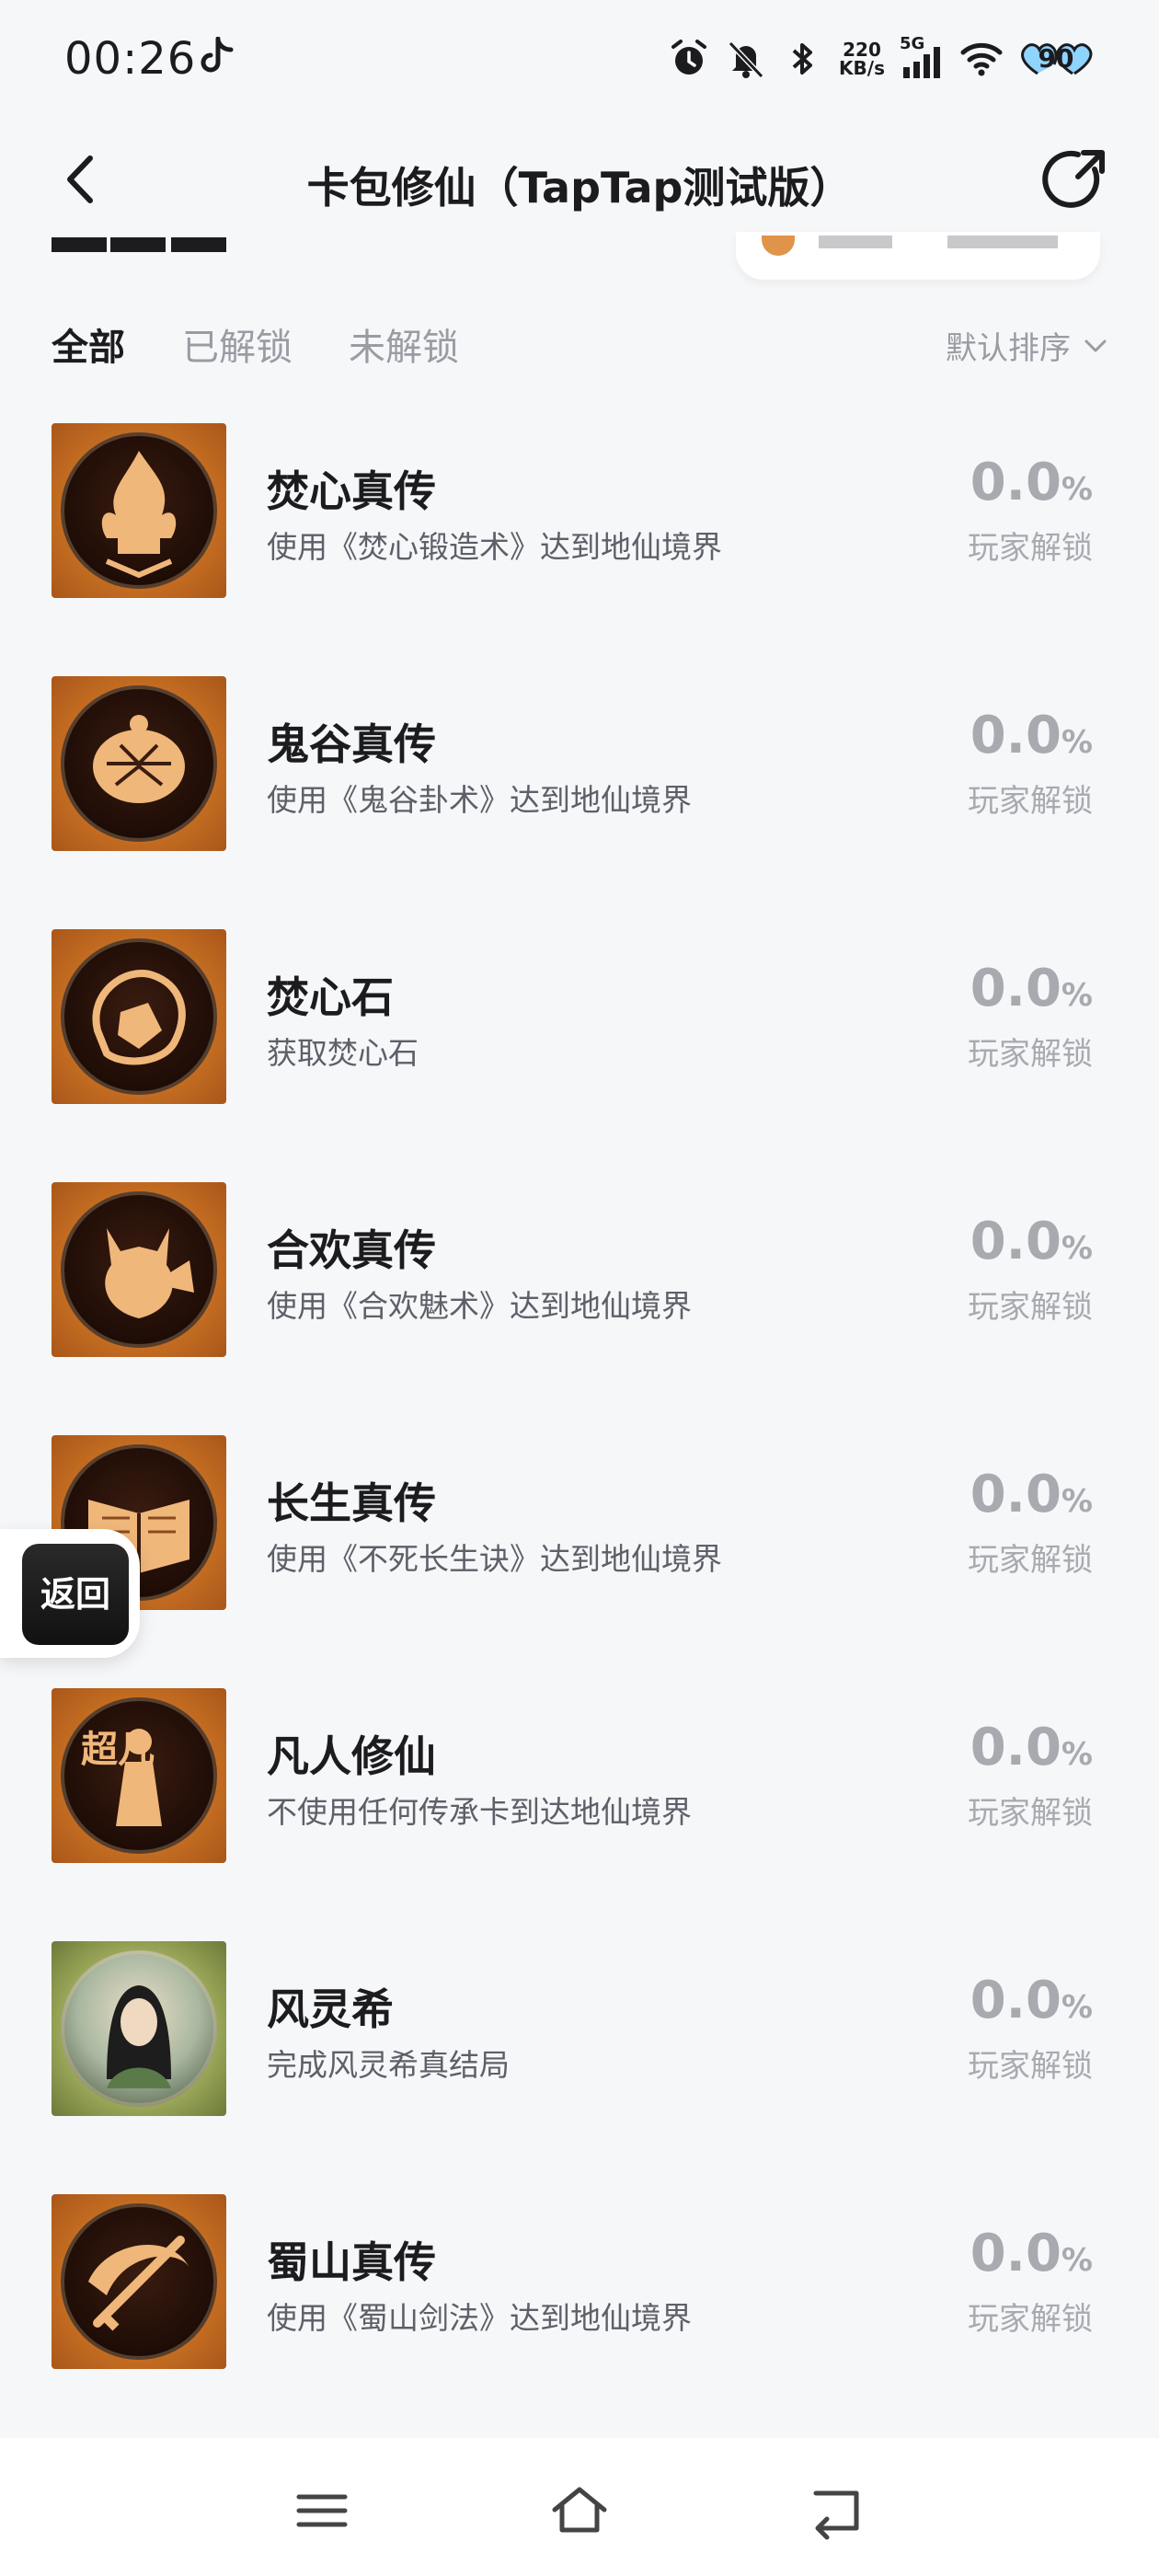 The width and height of the screenshot is (1159, 2576). Describe the element at coordinates (579, 2302) in the screenshot. I see `list-item: 蜀山真传 使用《蜀山剑法》达到地仙境界 0.0% 玩家解锁` at that location.